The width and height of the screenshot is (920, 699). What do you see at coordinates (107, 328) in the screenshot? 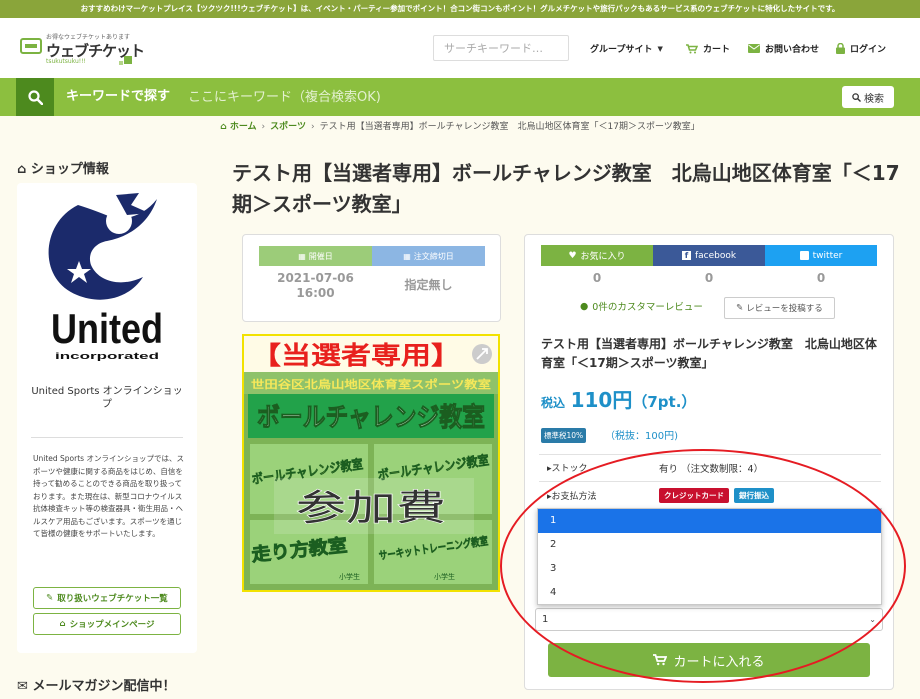
I see `shop-logo-text: United` at bounding box center [107, 328].